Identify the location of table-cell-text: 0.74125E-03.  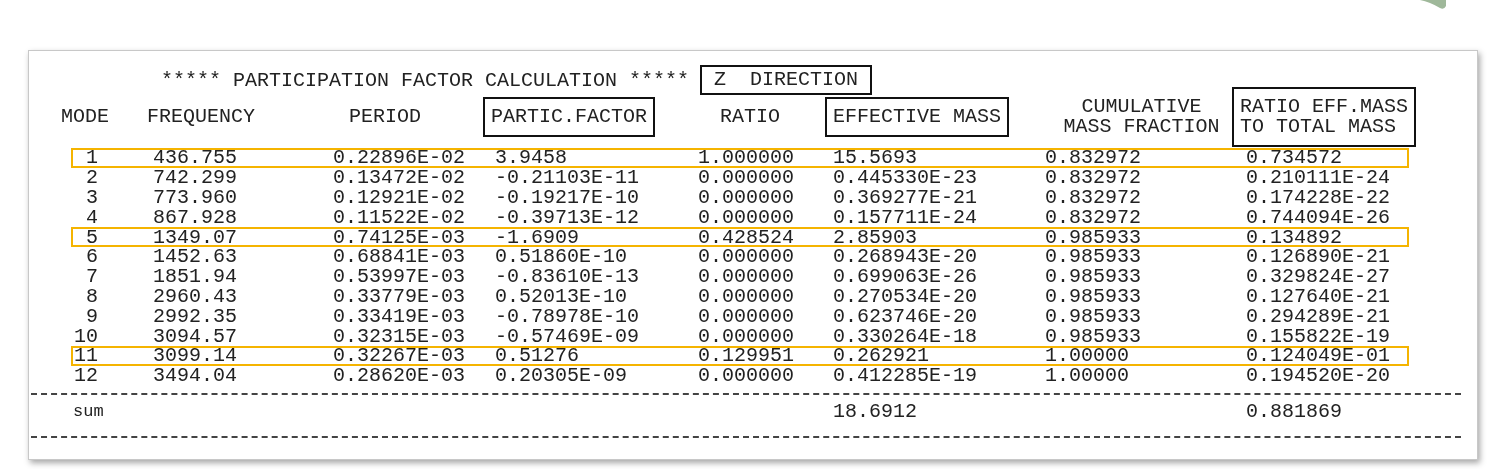
(400, 237).